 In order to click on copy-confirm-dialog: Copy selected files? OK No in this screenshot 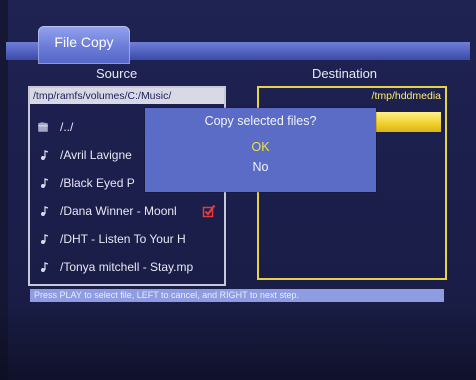, I will do `click(260, 150)`.